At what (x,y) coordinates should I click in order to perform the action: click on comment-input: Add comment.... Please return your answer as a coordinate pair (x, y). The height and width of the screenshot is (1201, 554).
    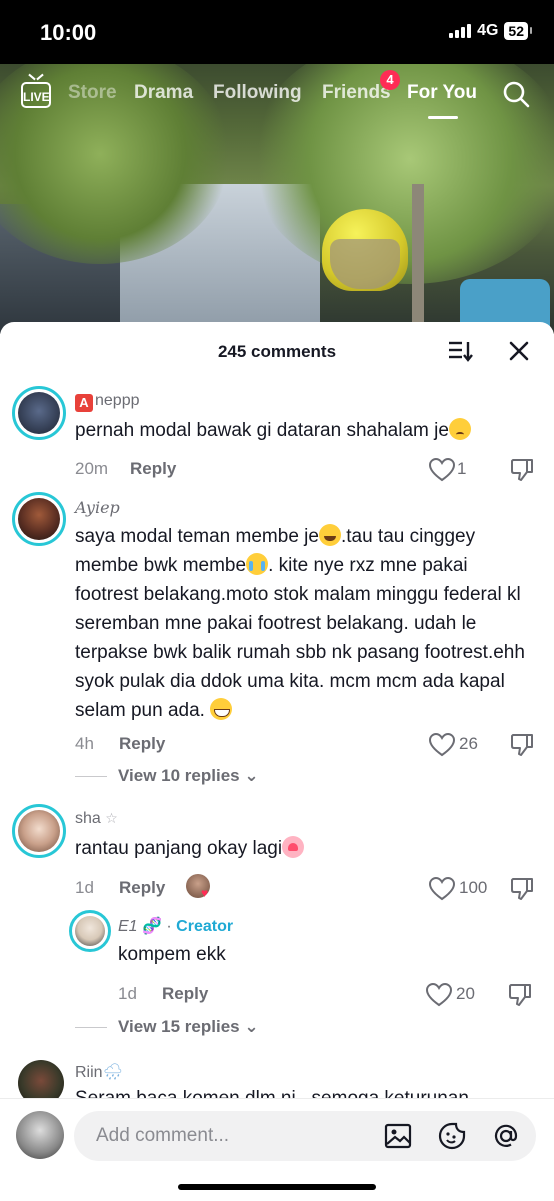
    Looking at the image, I should click on (305, 1136).